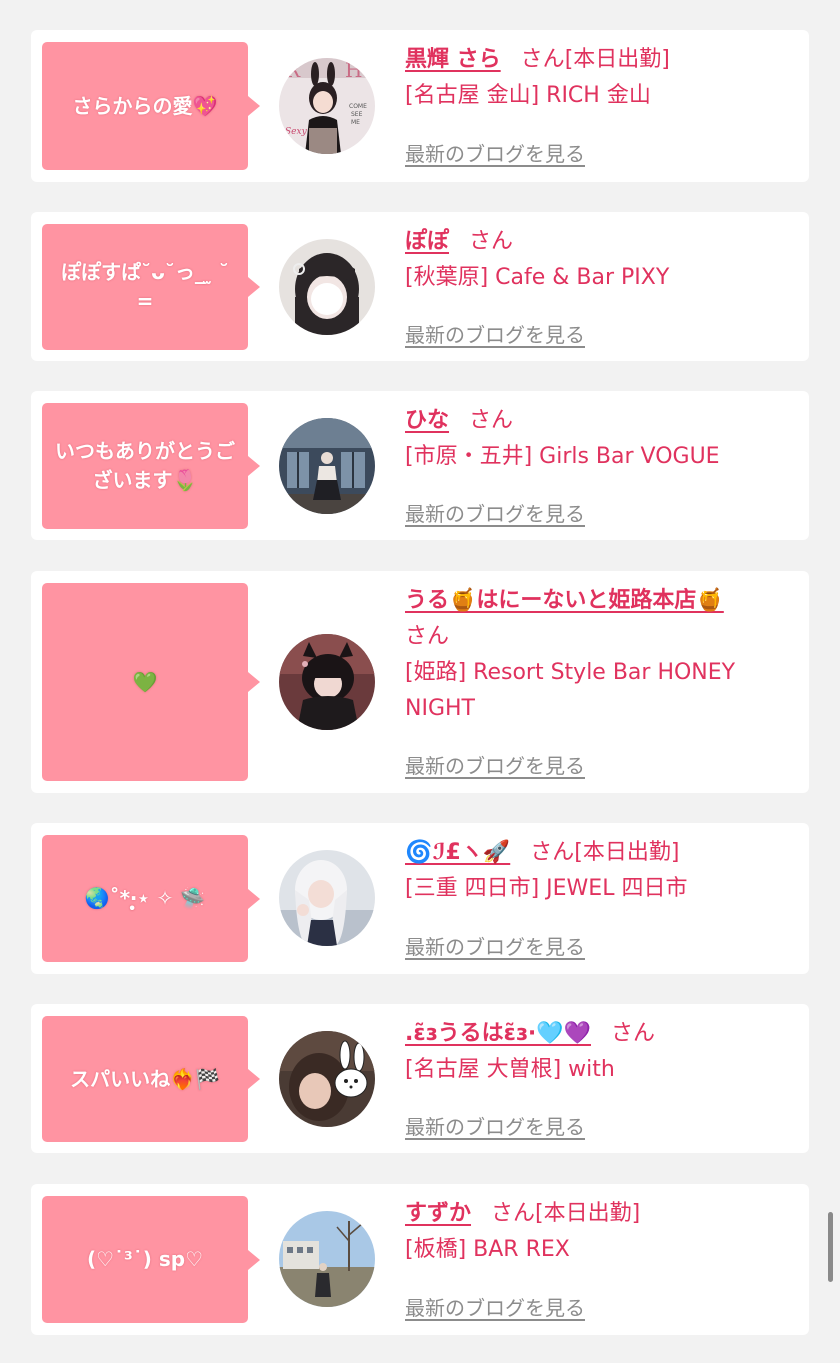 The height and width of the screenshot is (1363, 840). I want to click on svg-text: ME, so click(355, 122).